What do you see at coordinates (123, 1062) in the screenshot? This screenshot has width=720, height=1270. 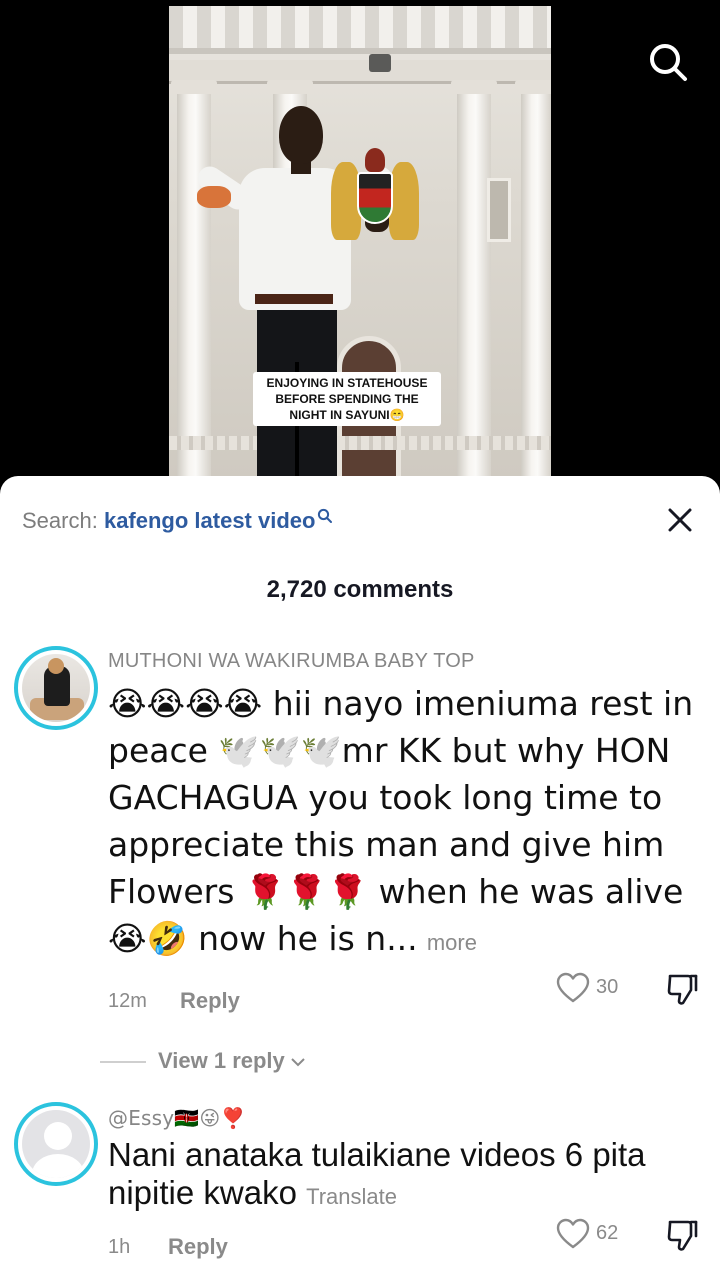 I see `divider-line` at bounding box center [123, 1062].